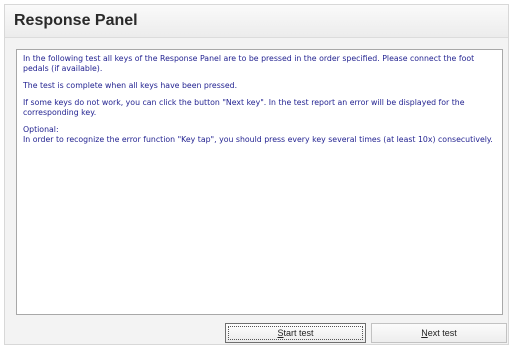 The width and height of the screenshot is (511, 347). Describe the element at coordinates (76, 20) in the screenshot. I see `window-title: Response Panel` at that location.